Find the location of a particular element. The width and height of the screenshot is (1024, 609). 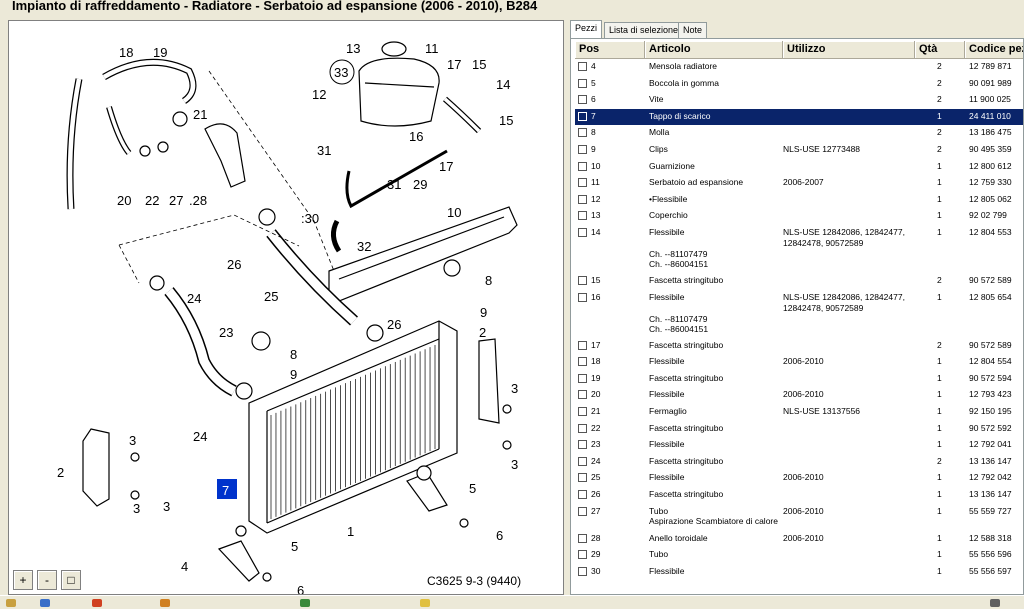

fit-view-button: □ is located at coordinates (71, 580).